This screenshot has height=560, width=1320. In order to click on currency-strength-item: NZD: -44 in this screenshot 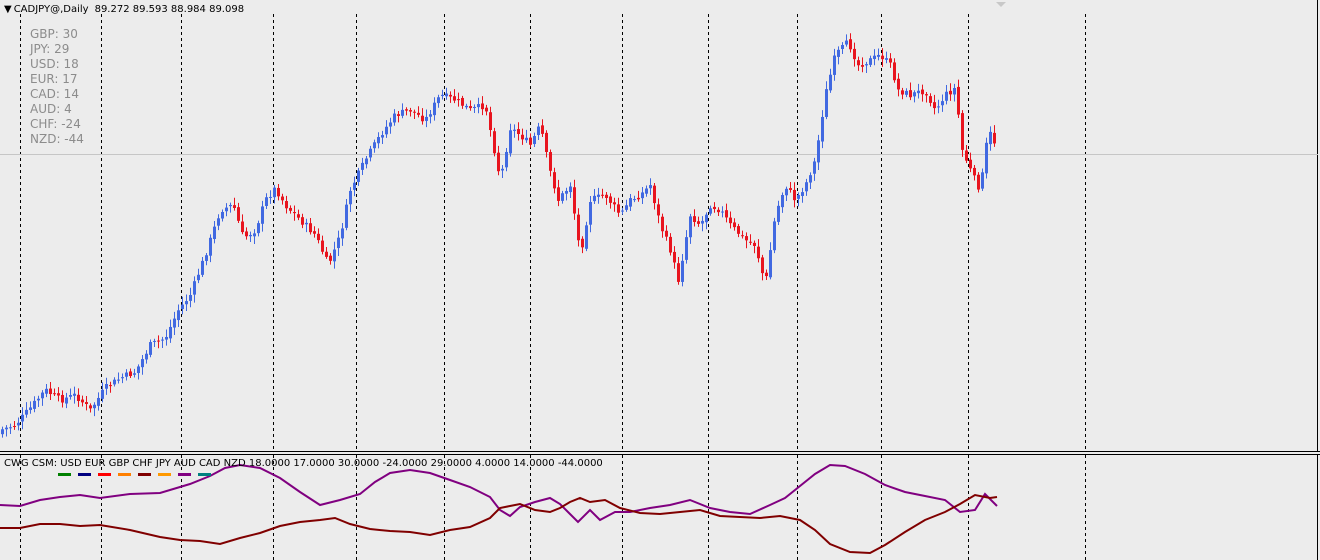, I will do `click(57, 139)`.